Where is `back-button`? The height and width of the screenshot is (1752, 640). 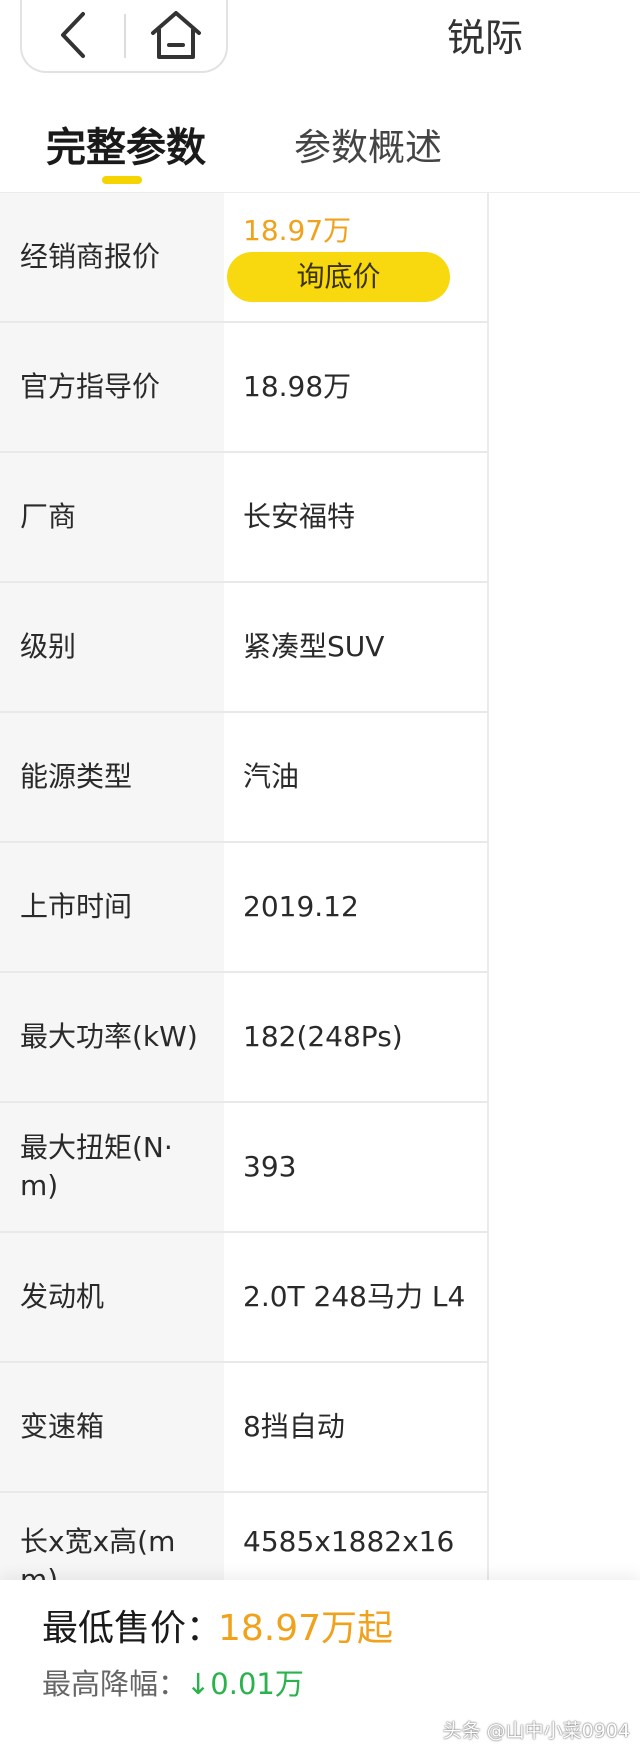
back-button is located at coordinates (72, 36).